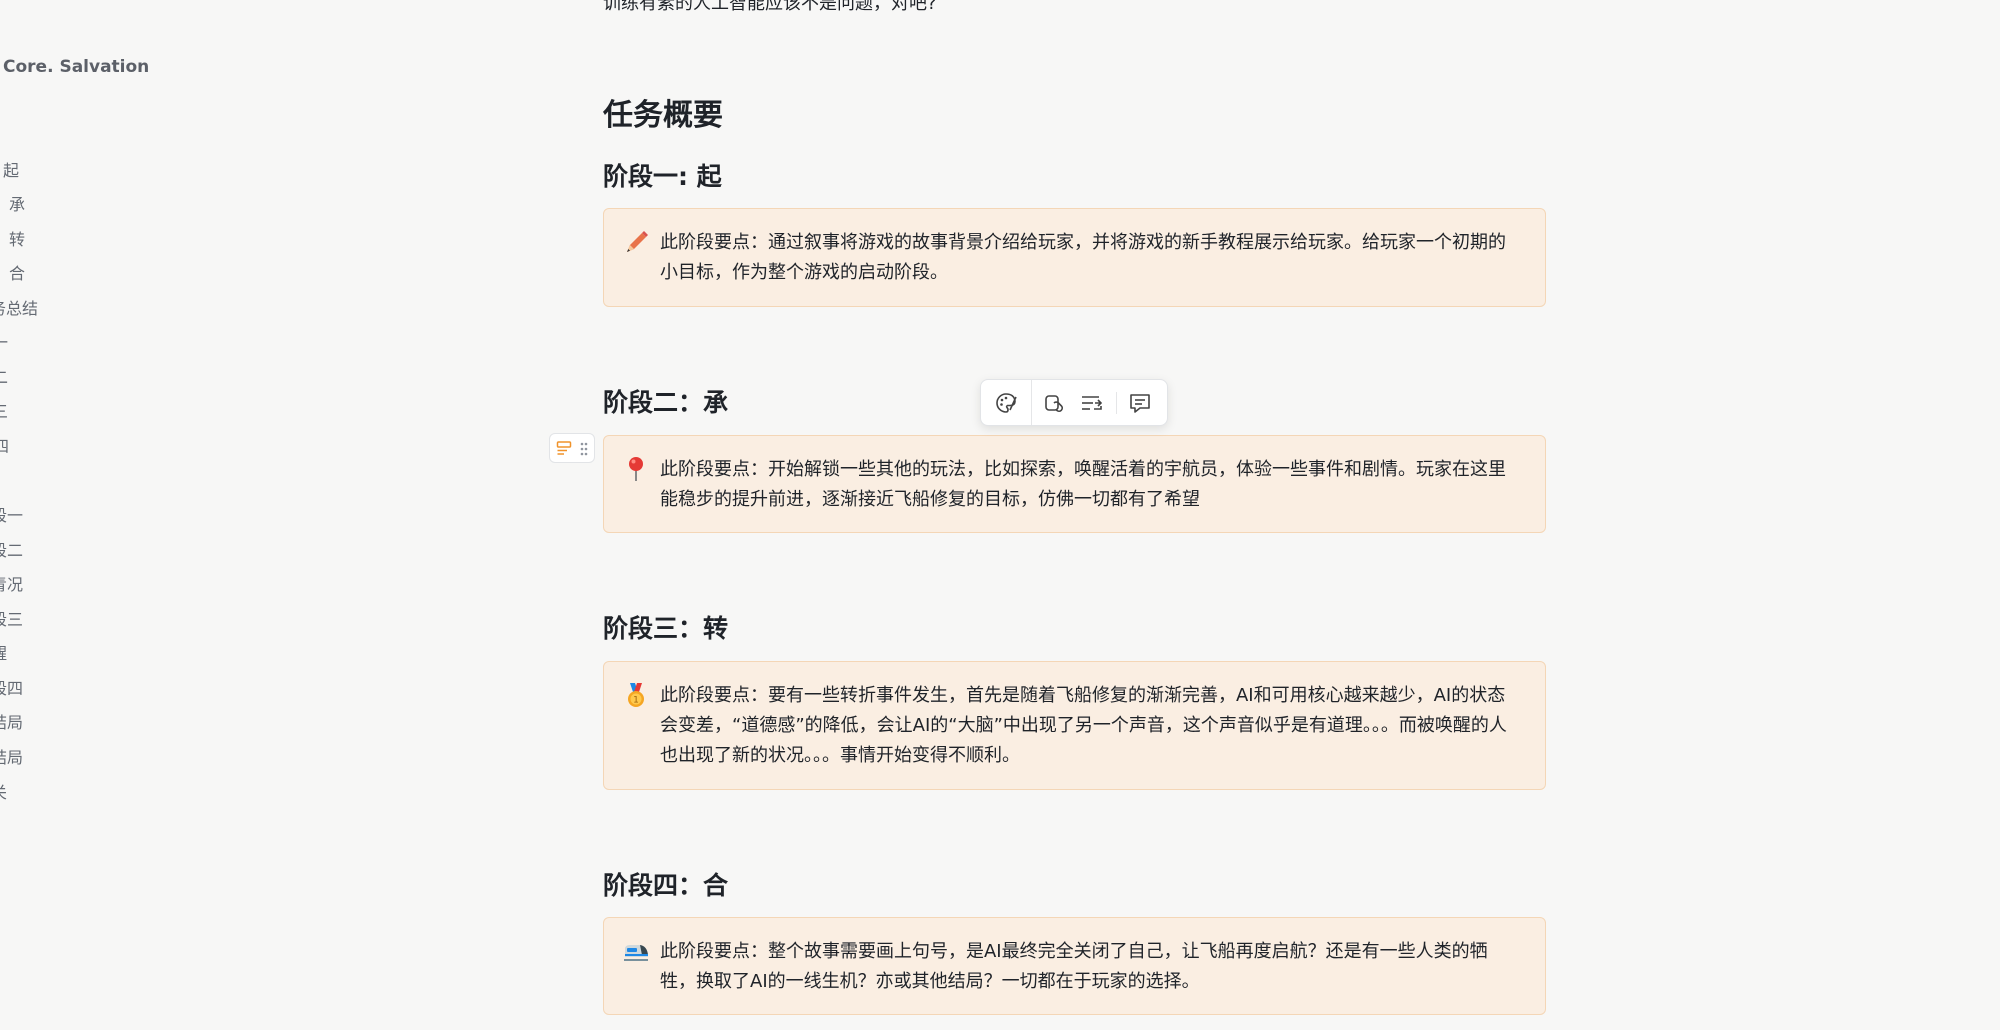 Image resolution: width=2000 pixels, height=1030 pixels. Describe the element at coordinates (4, 412) in the screenshot. I see `toc-item: 三` at that location.